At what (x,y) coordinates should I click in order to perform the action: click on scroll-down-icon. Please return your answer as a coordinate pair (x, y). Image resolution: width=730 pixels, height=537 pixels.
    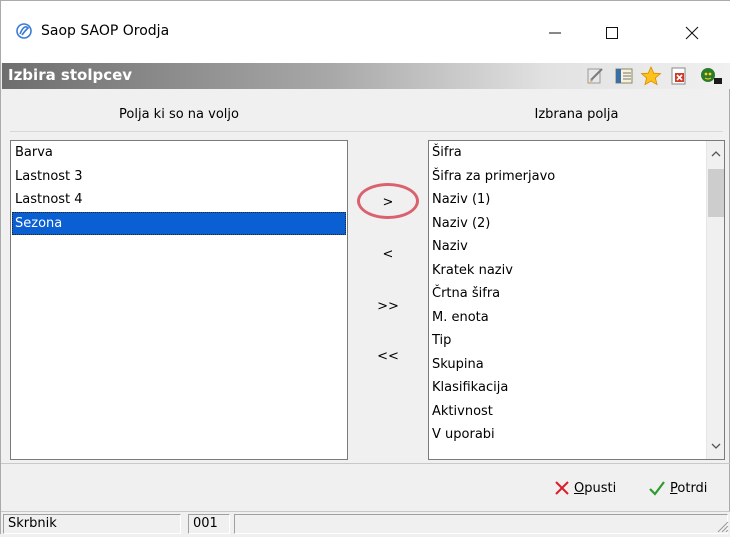
    Looking at the image, I should click on (715, 446).